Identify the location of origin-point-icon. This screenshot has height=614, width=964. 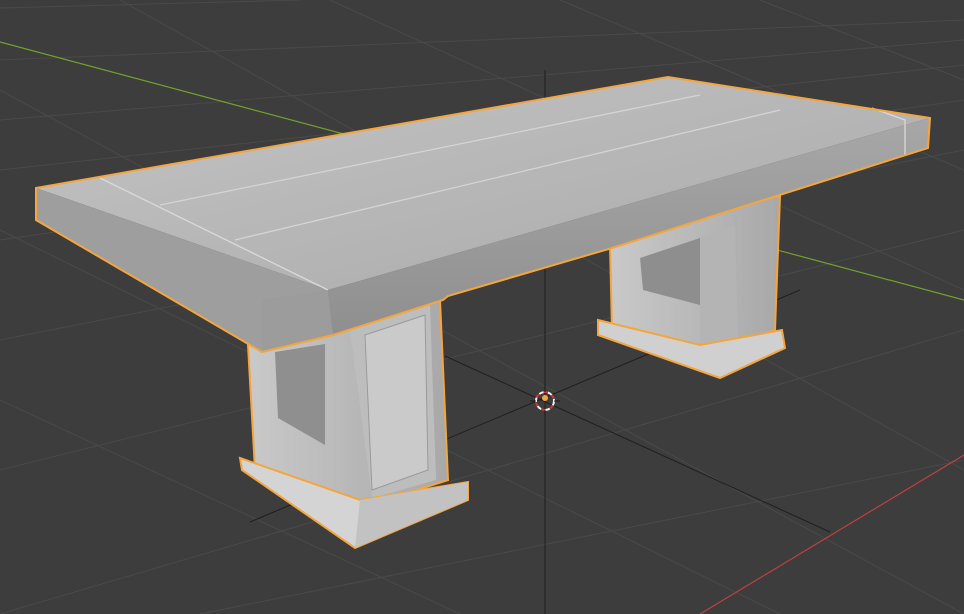
(545, 398).